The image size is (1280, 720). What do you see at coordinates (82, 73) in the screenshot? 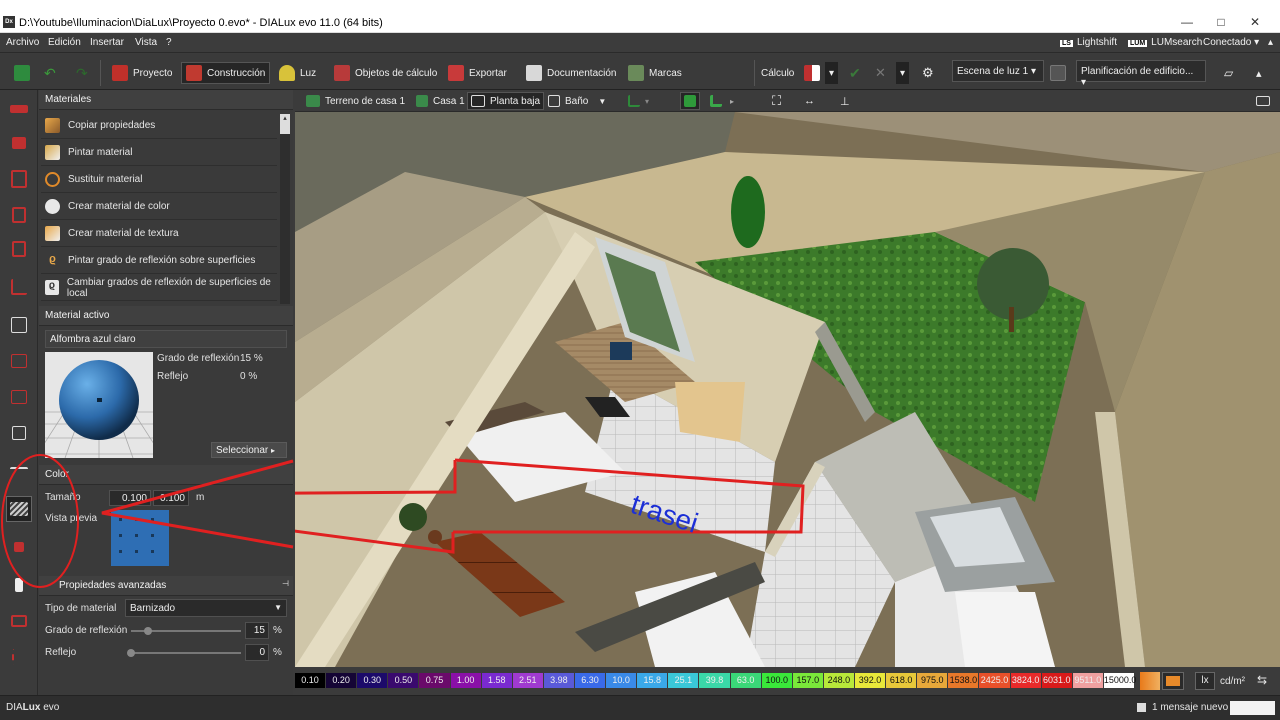
I see `redo-button: ↷` at bounding box center [82, 73].